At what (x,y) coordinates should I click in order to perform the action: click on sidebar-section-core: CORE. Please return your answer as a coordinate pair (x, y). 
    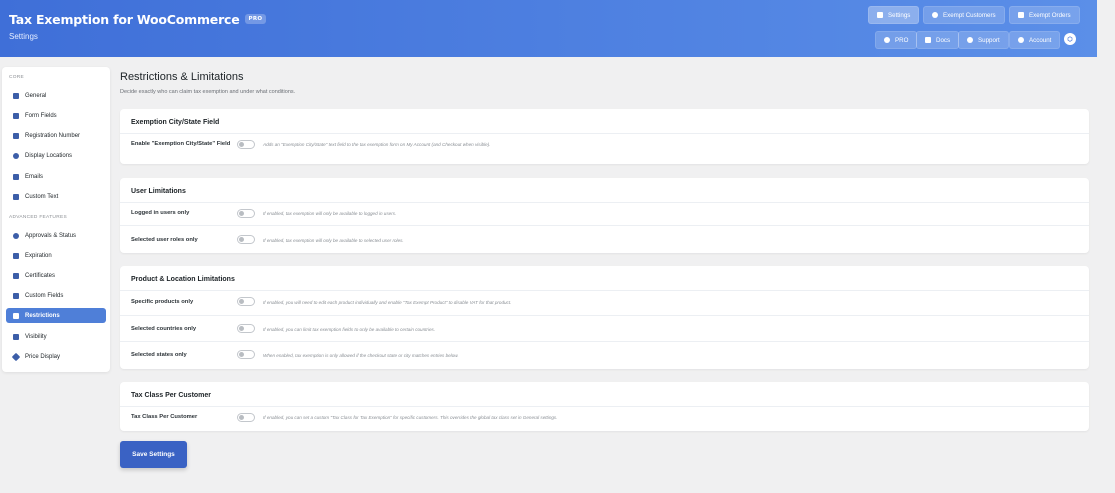
    Looking at the image, I should click on (17, 77).